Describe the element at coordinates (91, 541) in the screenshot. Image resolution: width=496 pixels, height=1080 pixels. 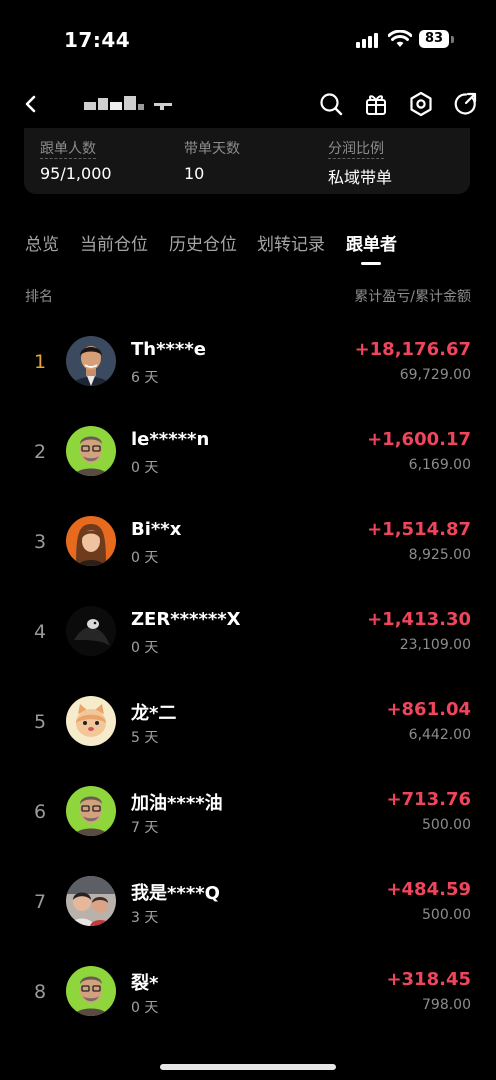
I see `woman-orange-avatar` at that location.